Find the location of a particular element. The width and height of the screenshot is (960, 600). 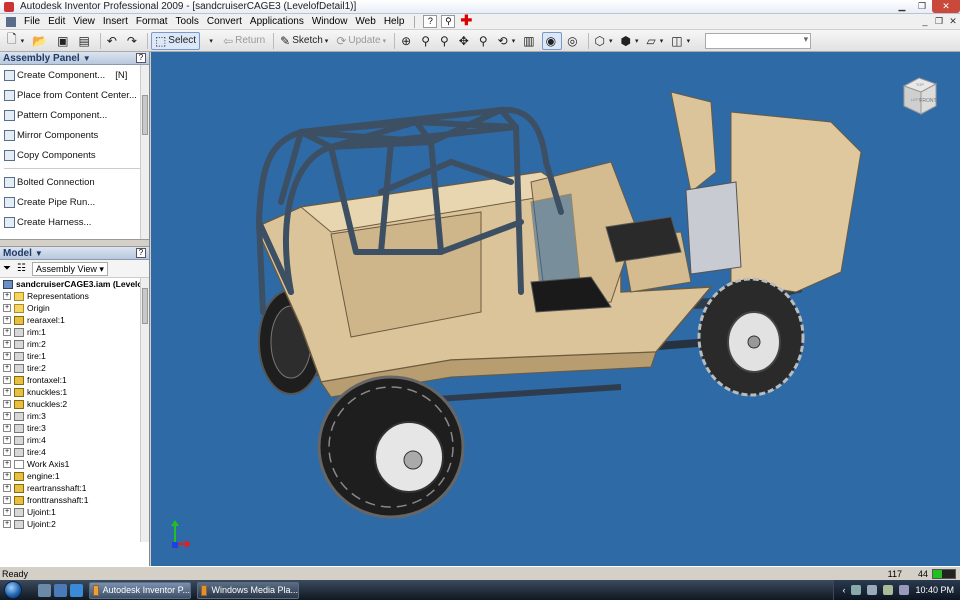

tree-item: + engine:1 is located at coordinates (74, 476).